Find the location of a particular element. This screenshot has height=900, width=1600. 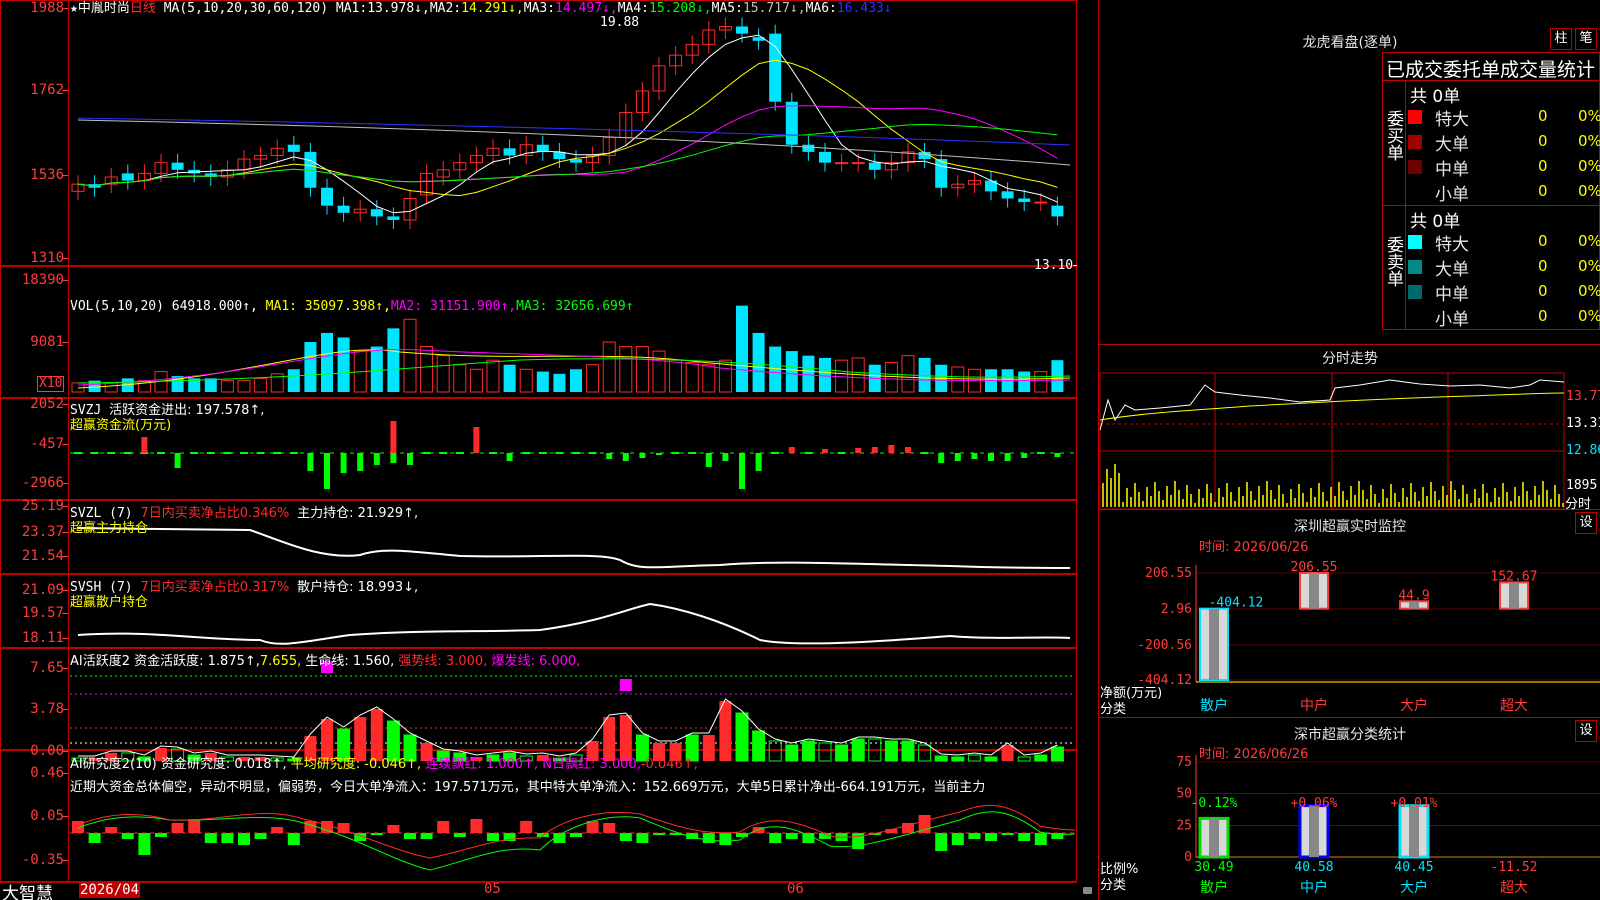

monitor-bar is located at coordinates (1414, 605).